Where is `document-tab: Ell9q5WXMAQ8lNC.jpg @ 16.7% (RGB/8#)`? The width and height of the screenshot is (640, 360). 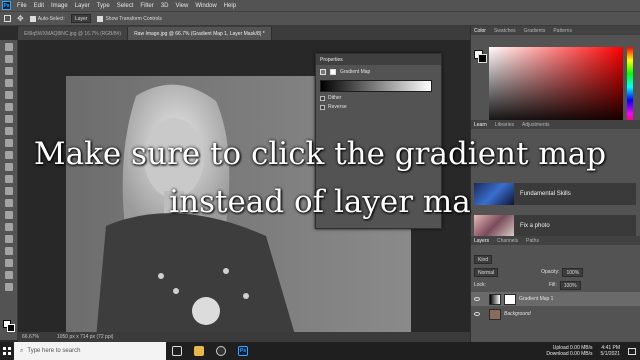 document-tab: Ell9q5WXMAQ8lNC.jpg @ 16.7% (RGB/8#) is located at coordinates (73, 33).